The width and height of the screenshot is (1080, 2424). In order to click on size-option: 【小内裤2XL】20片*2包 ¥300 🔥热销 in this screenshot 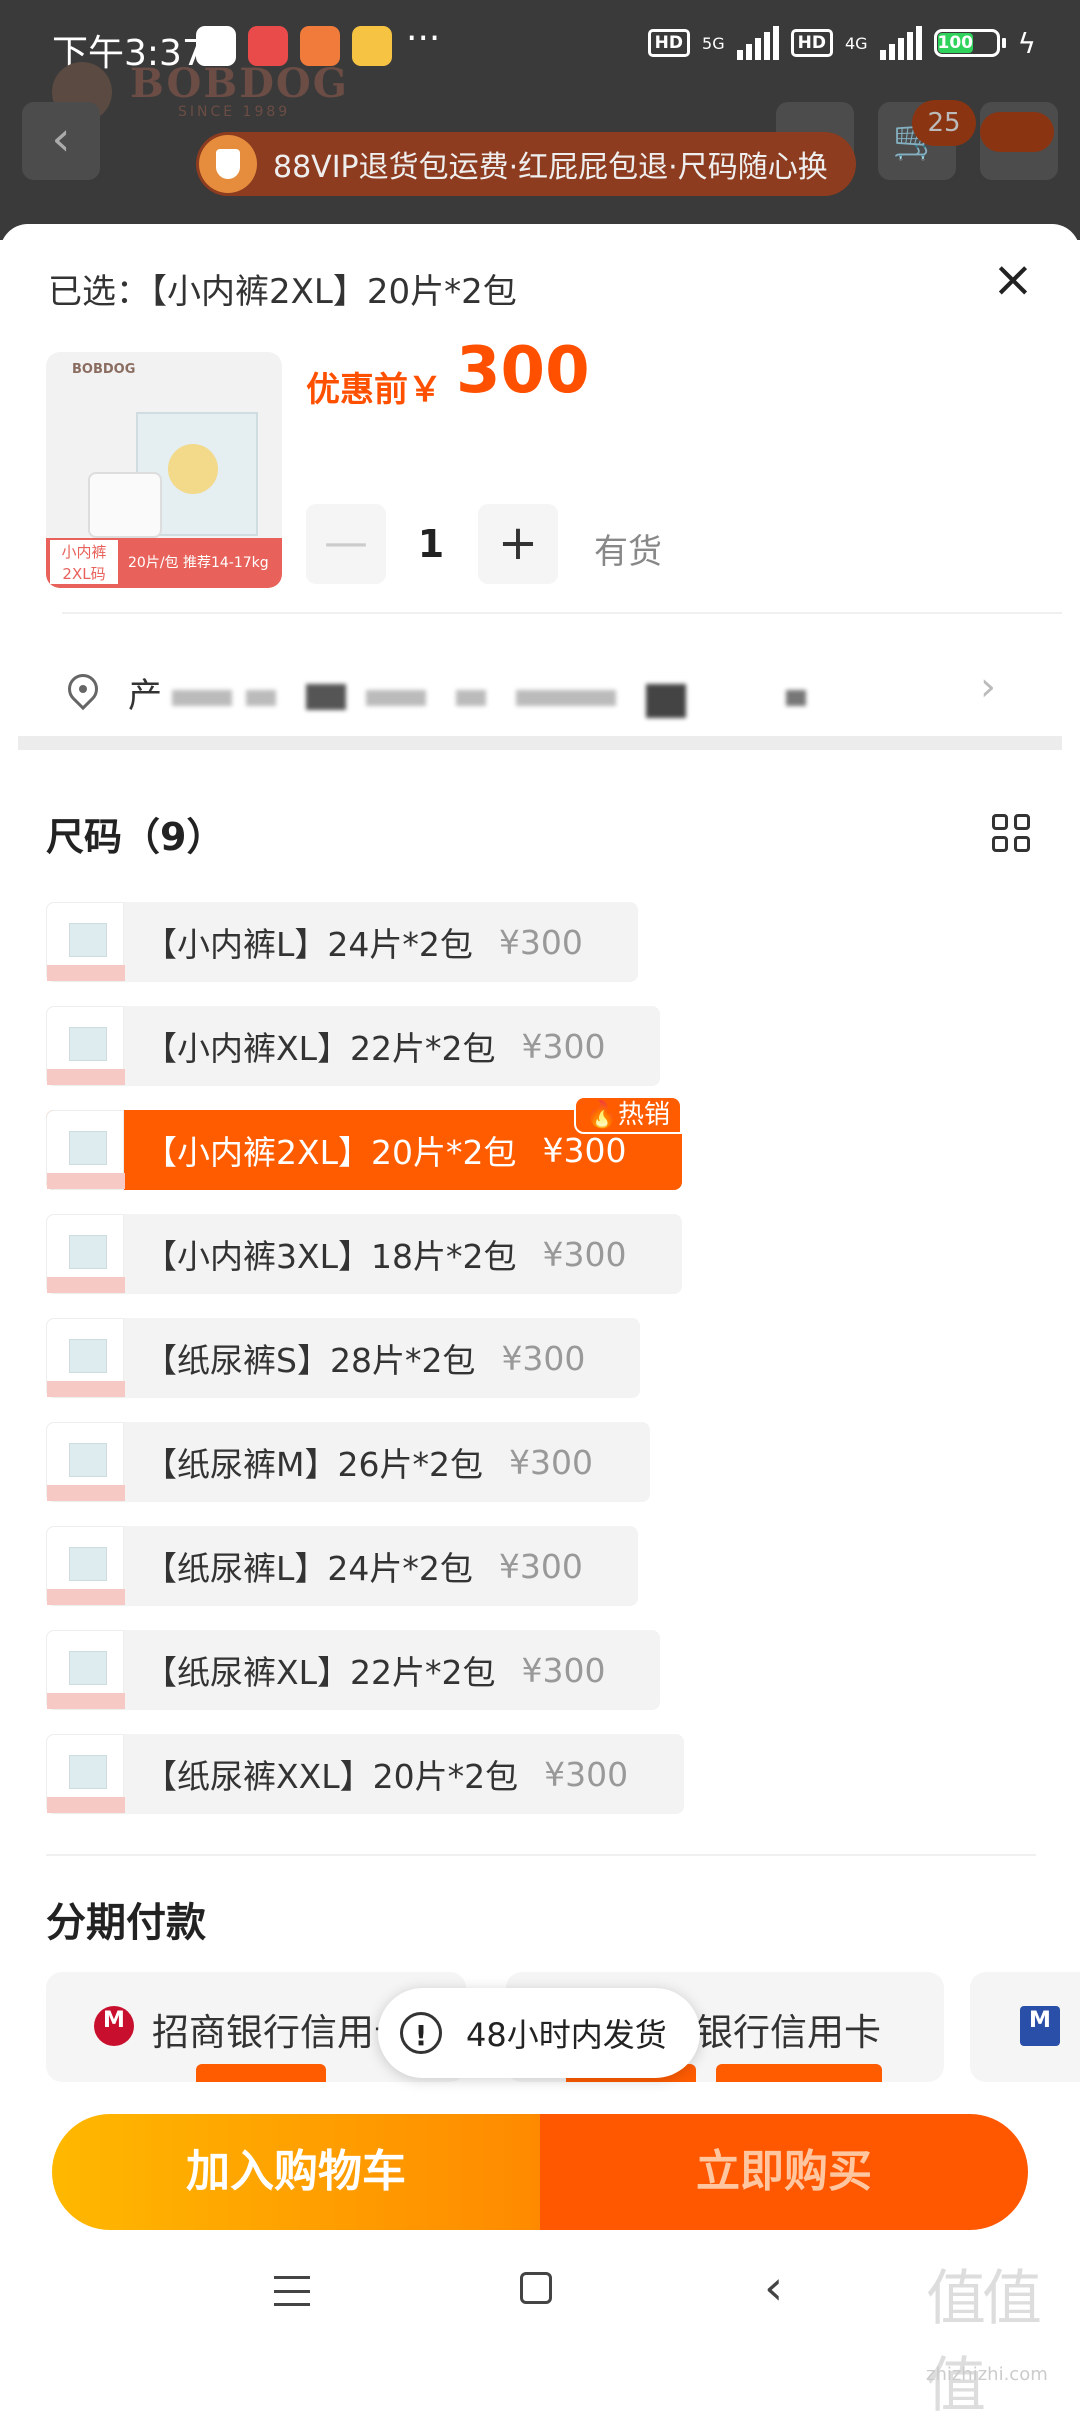, I will do `click(364, 1143)`.